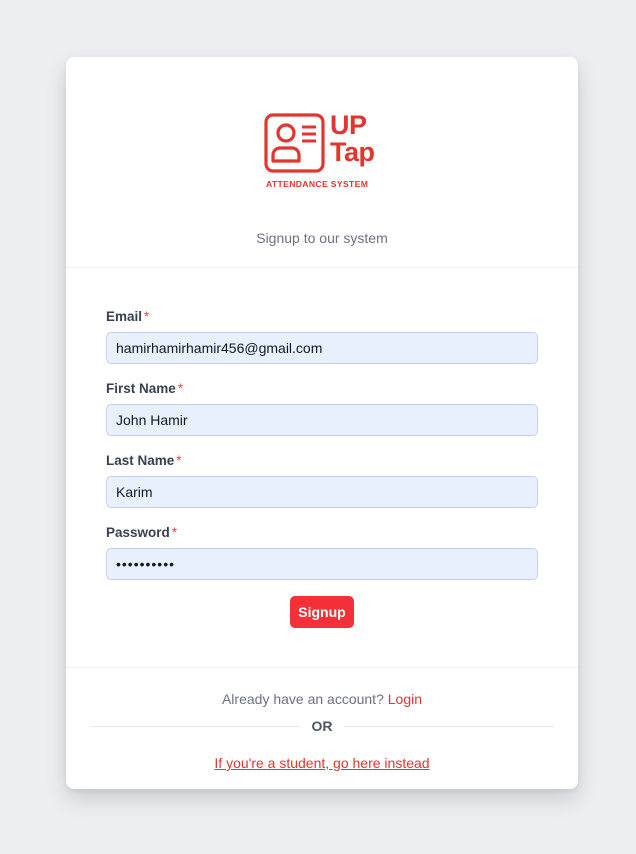  I want to click on login-prompt-text: Already have an account?, so click(302, 699).